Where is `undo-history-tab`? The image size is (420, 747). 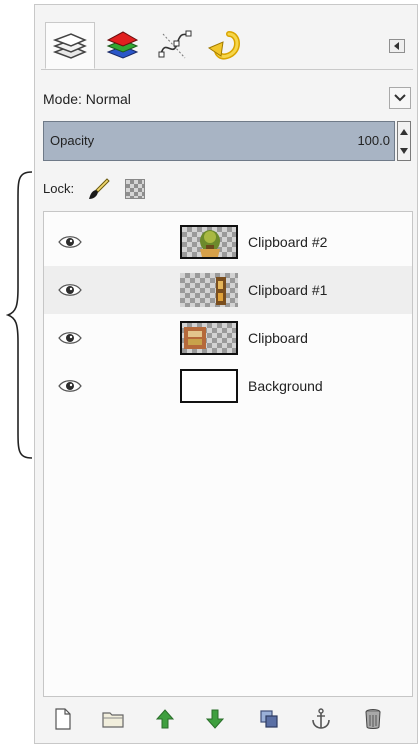 undo-history-tab is located at coordinates (226, 45).